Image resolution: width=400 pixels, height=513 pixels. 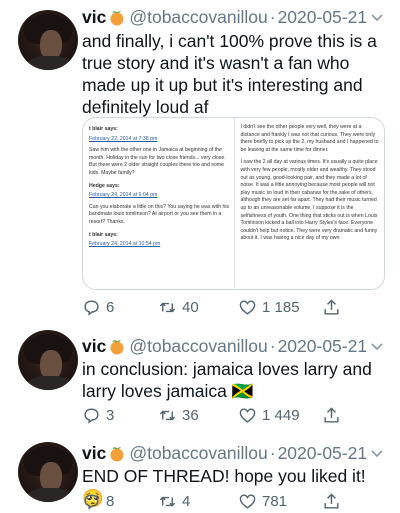 I want to click on like-count: 1 185, so click(x=281, y=307).